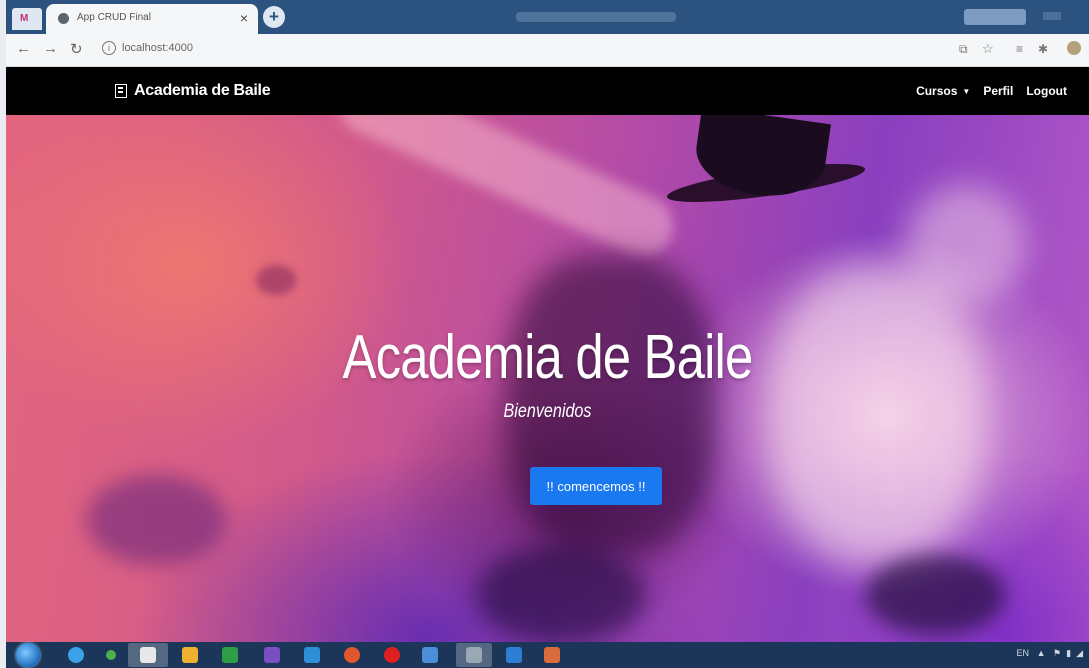  Describe the element at coordinates (190, 655) in the screenshot. I see `folder-icon` at that location.